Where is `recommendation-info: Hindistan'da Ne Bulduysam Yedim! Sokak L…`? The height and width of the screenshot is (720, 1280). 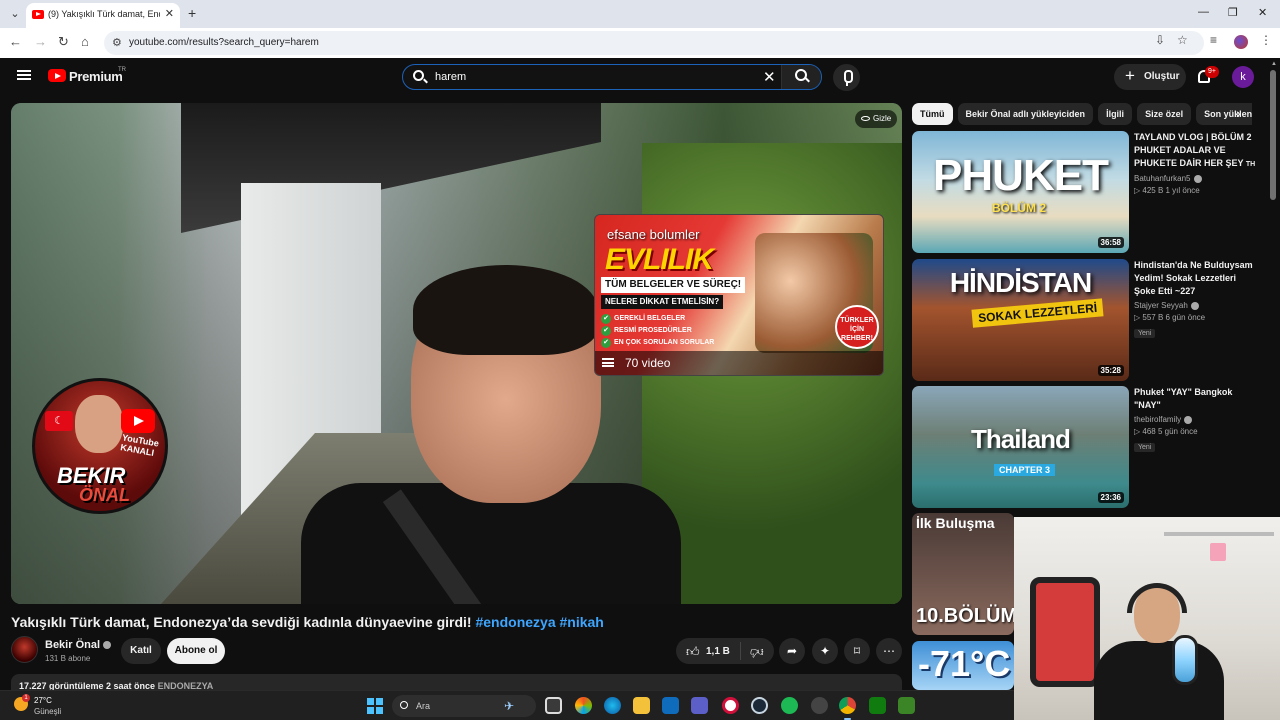 recommendation-info: Hindistan'da Ne Bulduysam Yedim! Sokak L… is located at coordinates (1196, 299).